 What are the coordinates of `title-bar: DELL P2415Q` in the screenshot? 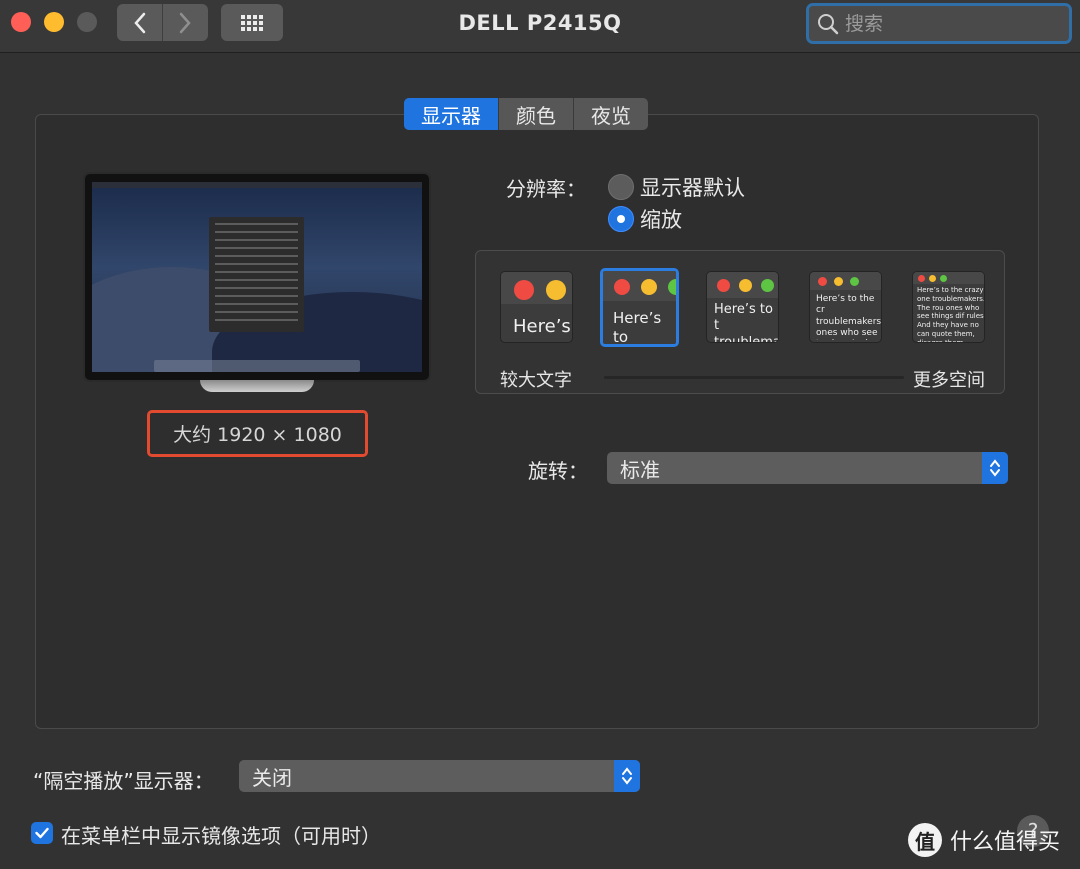 It's located at (540, 26).